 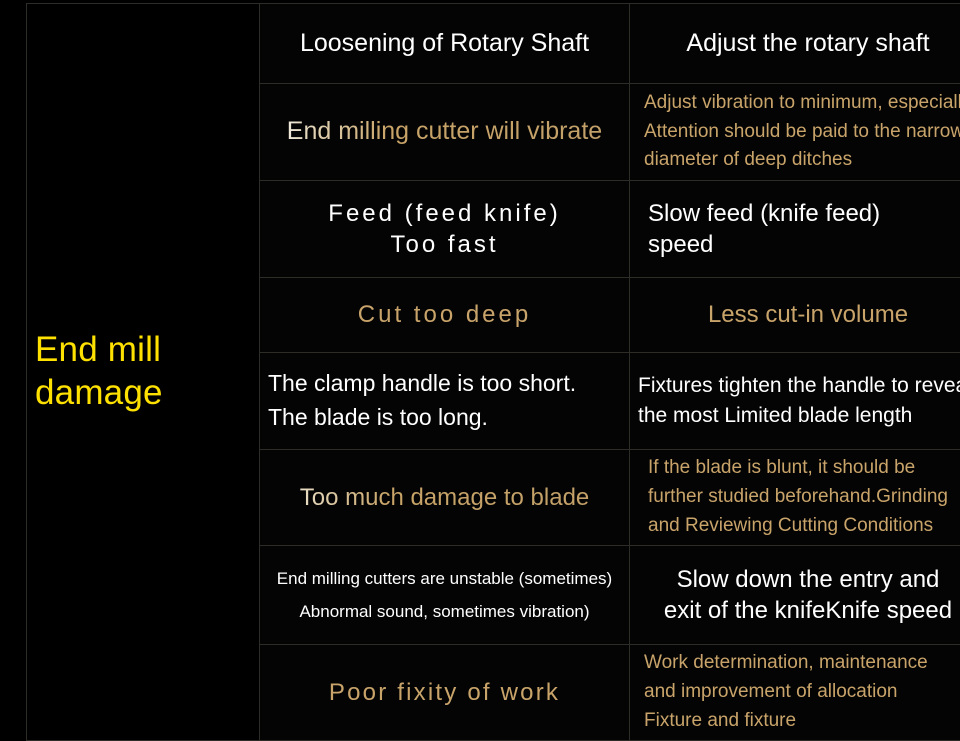 I want to click on remedy-text-3: Slow feed (knife feed) speed, so click(x=799, y=229).